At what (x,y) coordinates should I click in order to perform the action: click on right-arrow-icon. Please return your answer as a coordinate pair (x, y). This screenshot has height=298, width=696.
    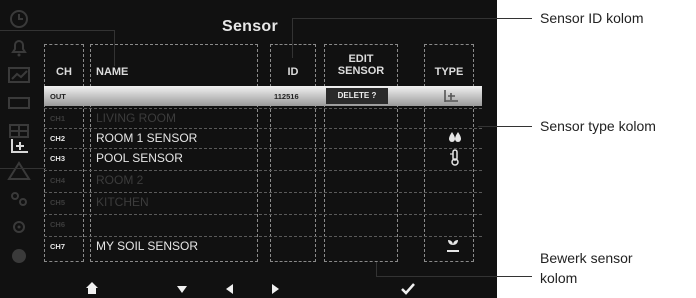
    Looking at the image, I should click on (275, 289).